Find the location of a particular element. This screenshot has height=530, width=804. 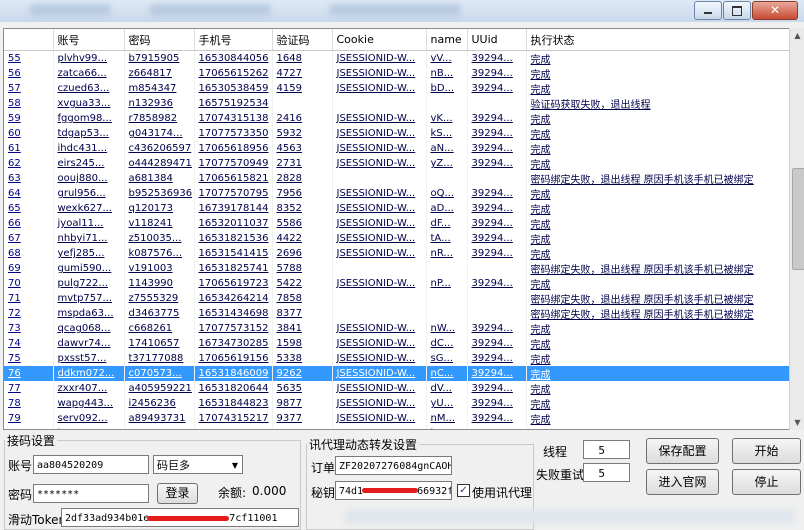

table-cell: 4159 is located at coordinates (302, 88).